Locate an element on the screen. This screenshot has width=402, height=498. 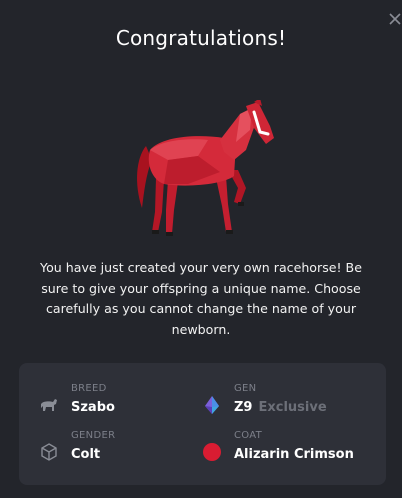
dialog-title: Congratulations! is located at coordinates (201, 38).